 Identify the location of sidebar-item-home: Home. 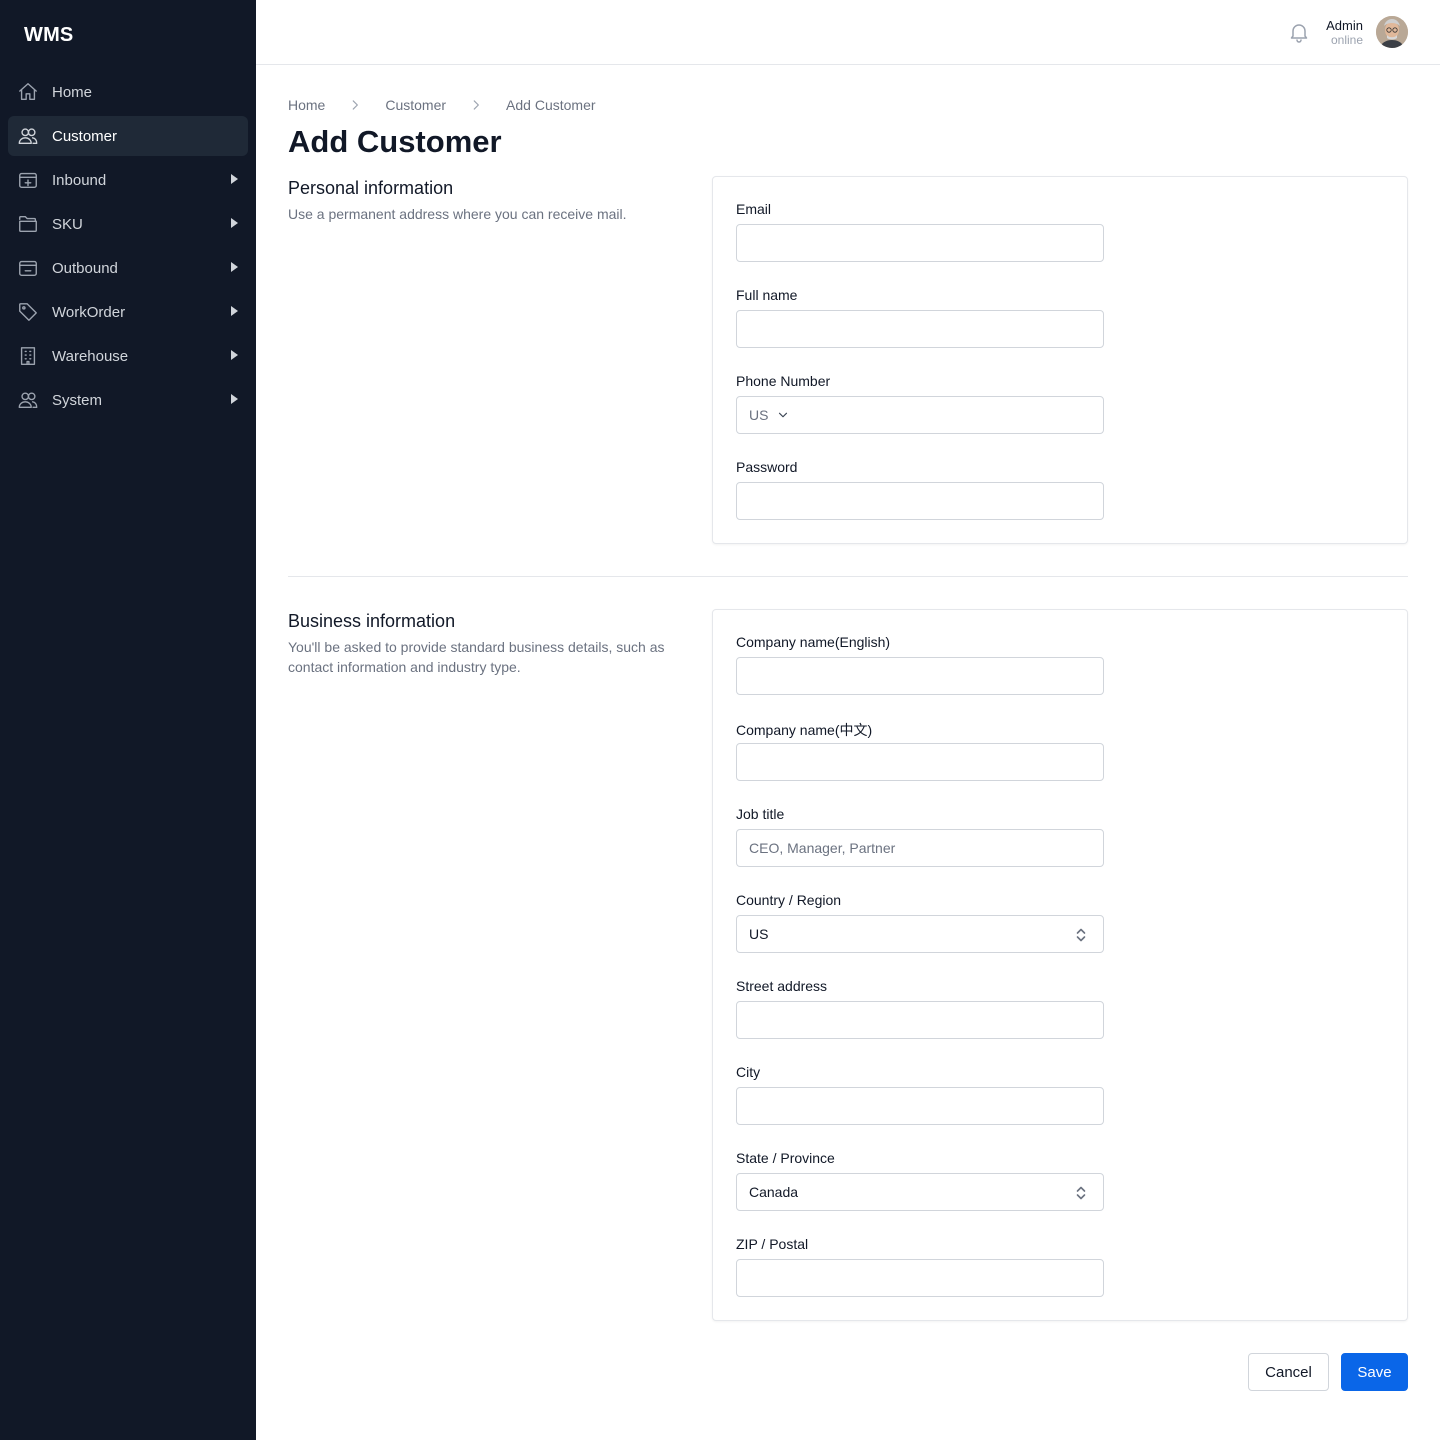
(128, 92).